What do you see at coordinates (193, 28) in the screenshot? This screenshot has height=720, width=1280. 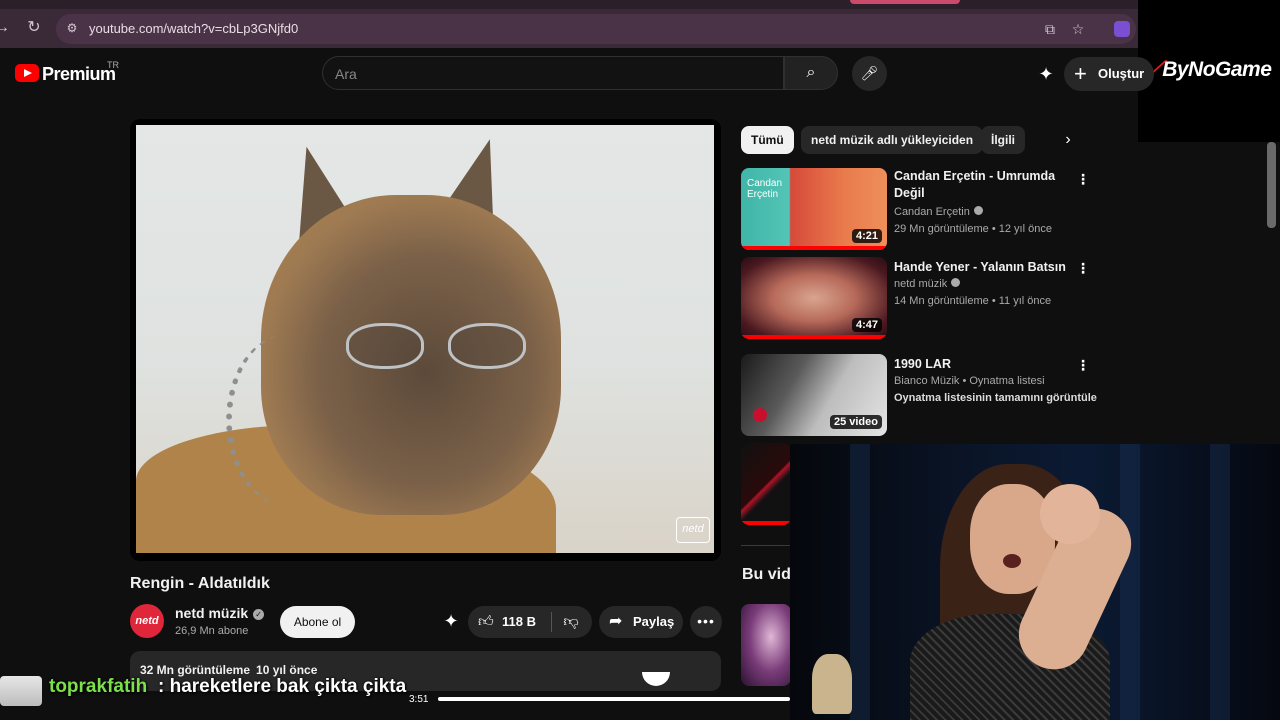 I see `url-text: youtube.com/watch?v=cbLp3GNjfd0` at bounding box center [193, 28].